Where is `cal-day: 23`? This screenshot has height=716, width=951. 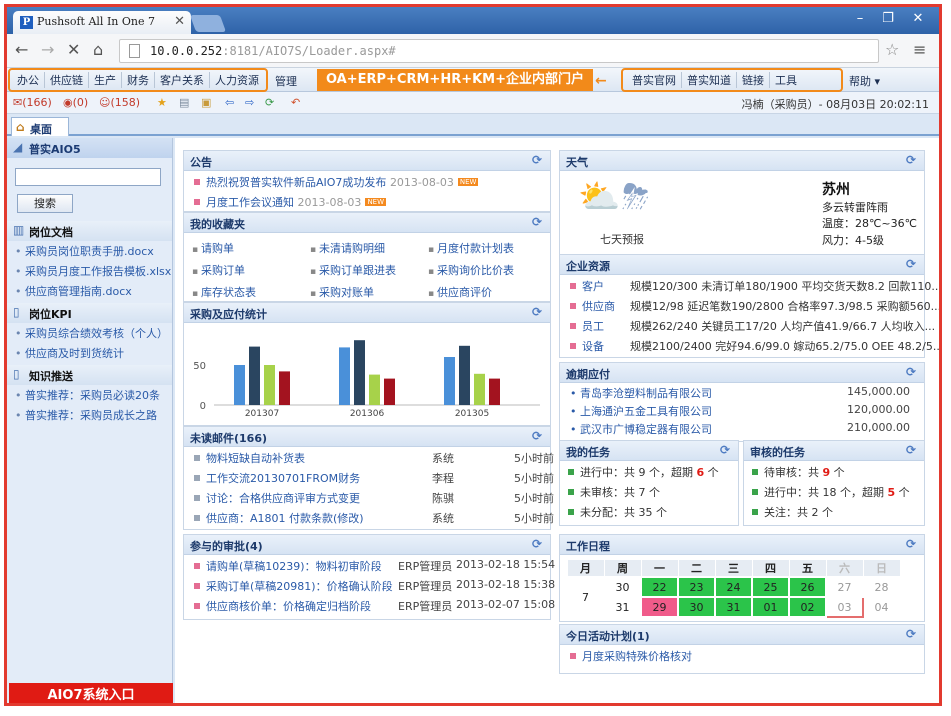
cal-day: 23 is located at coordinates (696, 587).